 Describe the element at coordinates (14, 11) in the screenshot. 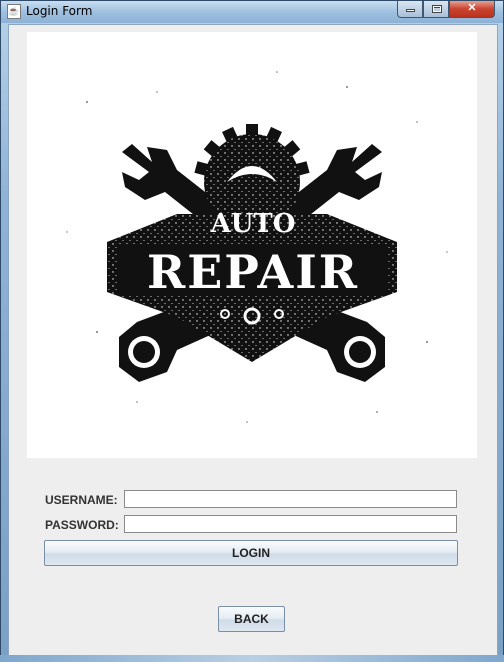

I see `java-icon: ☕` at that location.